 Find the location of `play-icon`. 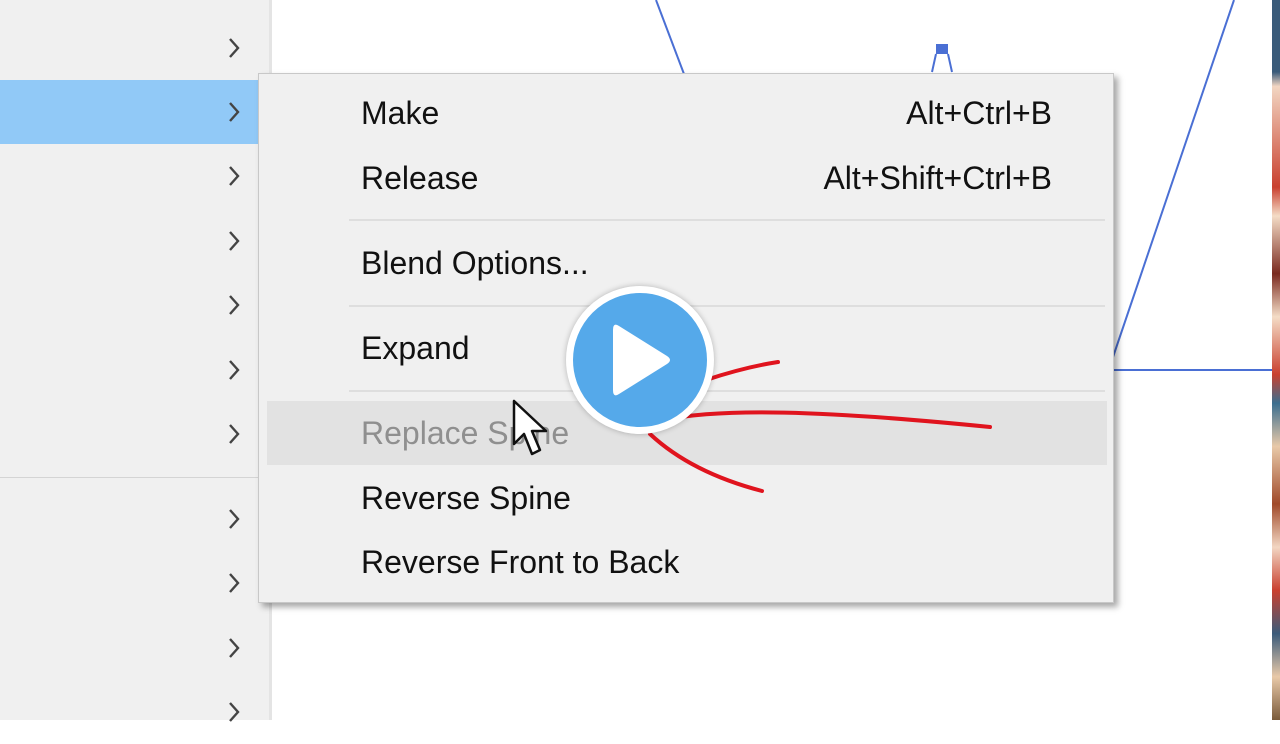

play-icon is located at coordinates (641, 360).